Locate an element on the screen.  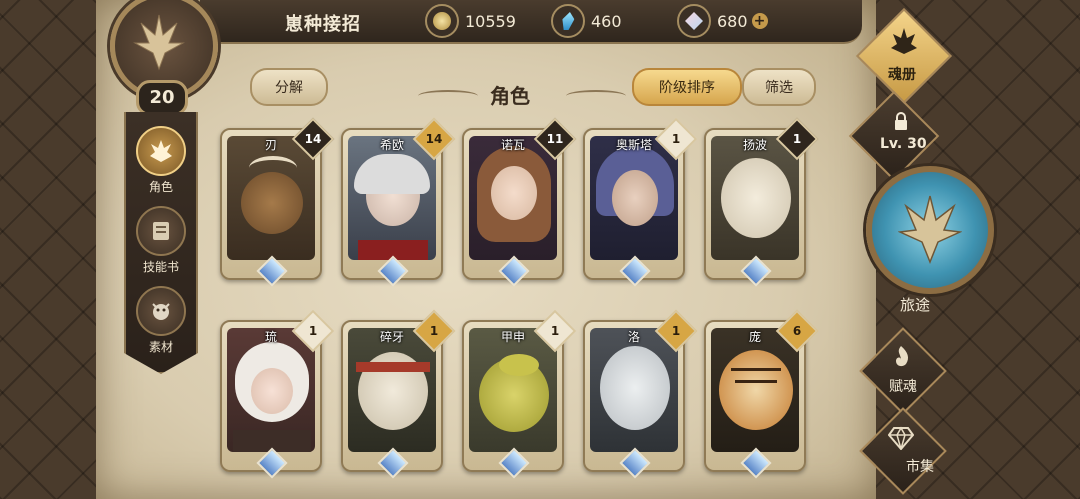
character-card: 碎牙 1 is located at coordinates (398, 394).